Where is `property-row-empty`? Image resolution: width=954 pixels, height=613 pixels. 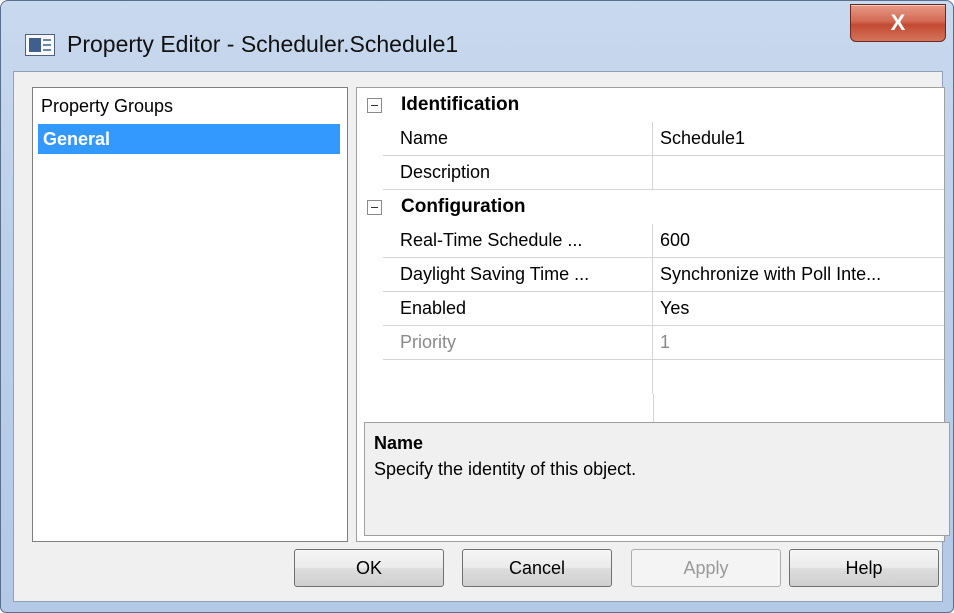
property-row-empty is located at coordinates (650, 377).